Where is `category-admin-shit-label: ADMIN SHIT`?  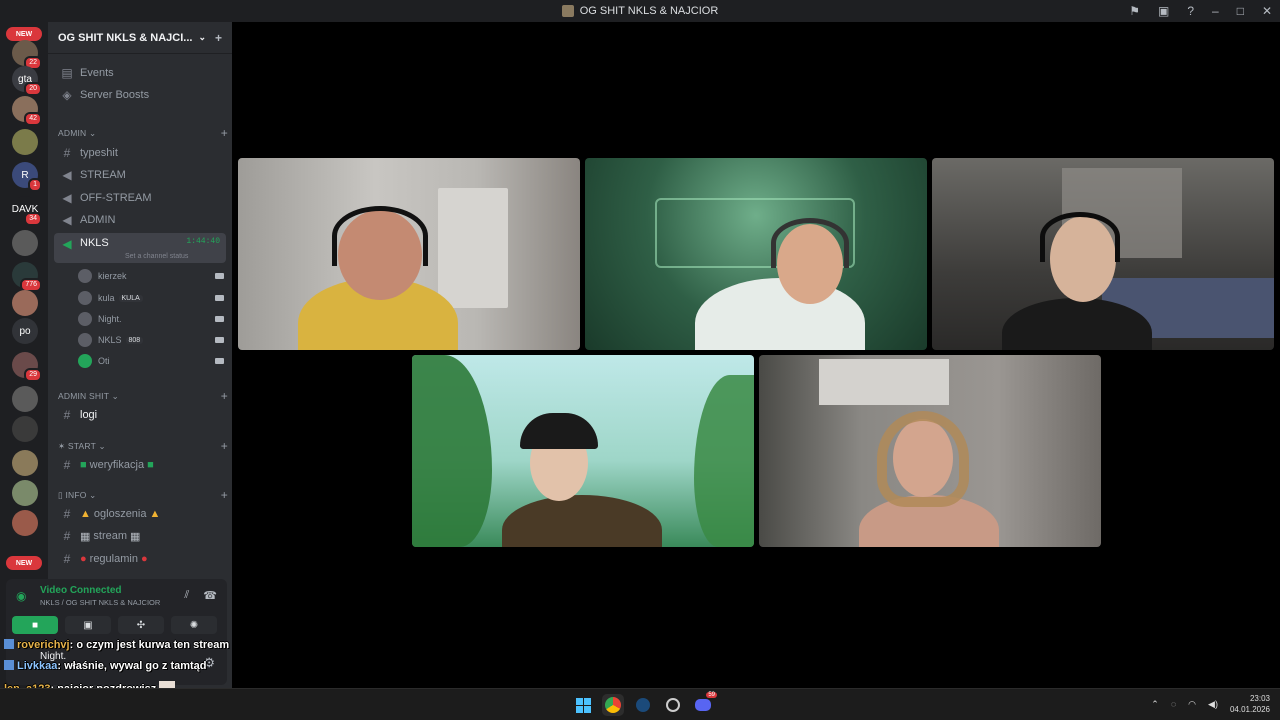 category-admin-shit-label: ADMIN SHIT is located at coordinates (84, 396).